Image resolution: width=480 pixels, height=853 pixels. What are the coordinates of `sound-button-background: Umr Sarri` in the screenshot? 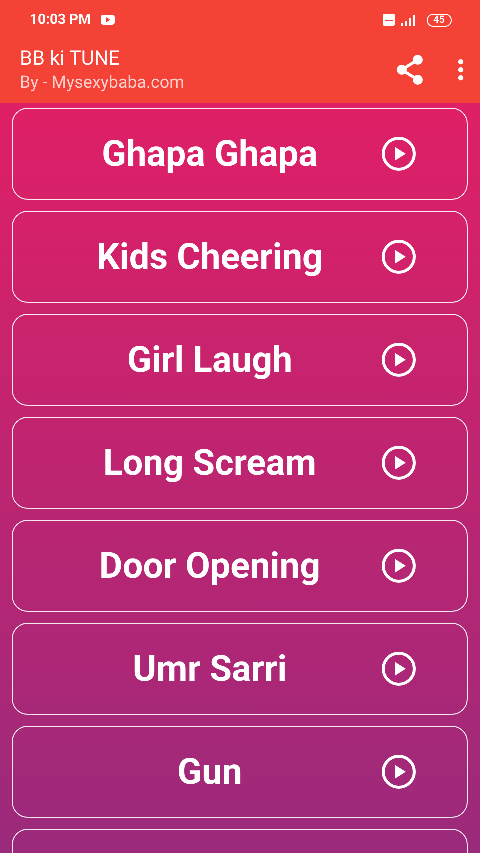 It's located at (240, 669).